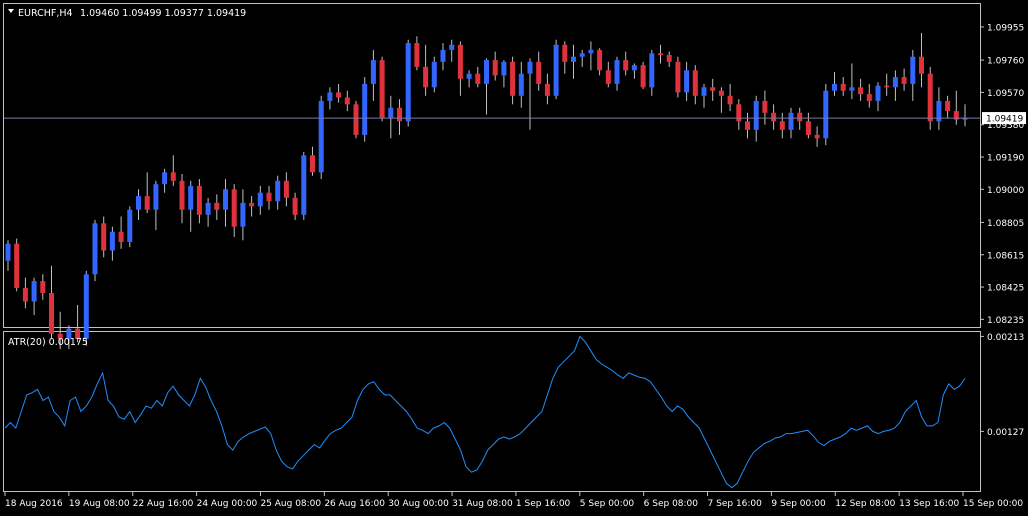 Image resolution: width=1028 pixels, height=516 pixels. What do you see at coordinates (798, 504) in the screenshot?
I see `time-tick-label: 9 Sep 00:00` at bounding box center [798, 504].